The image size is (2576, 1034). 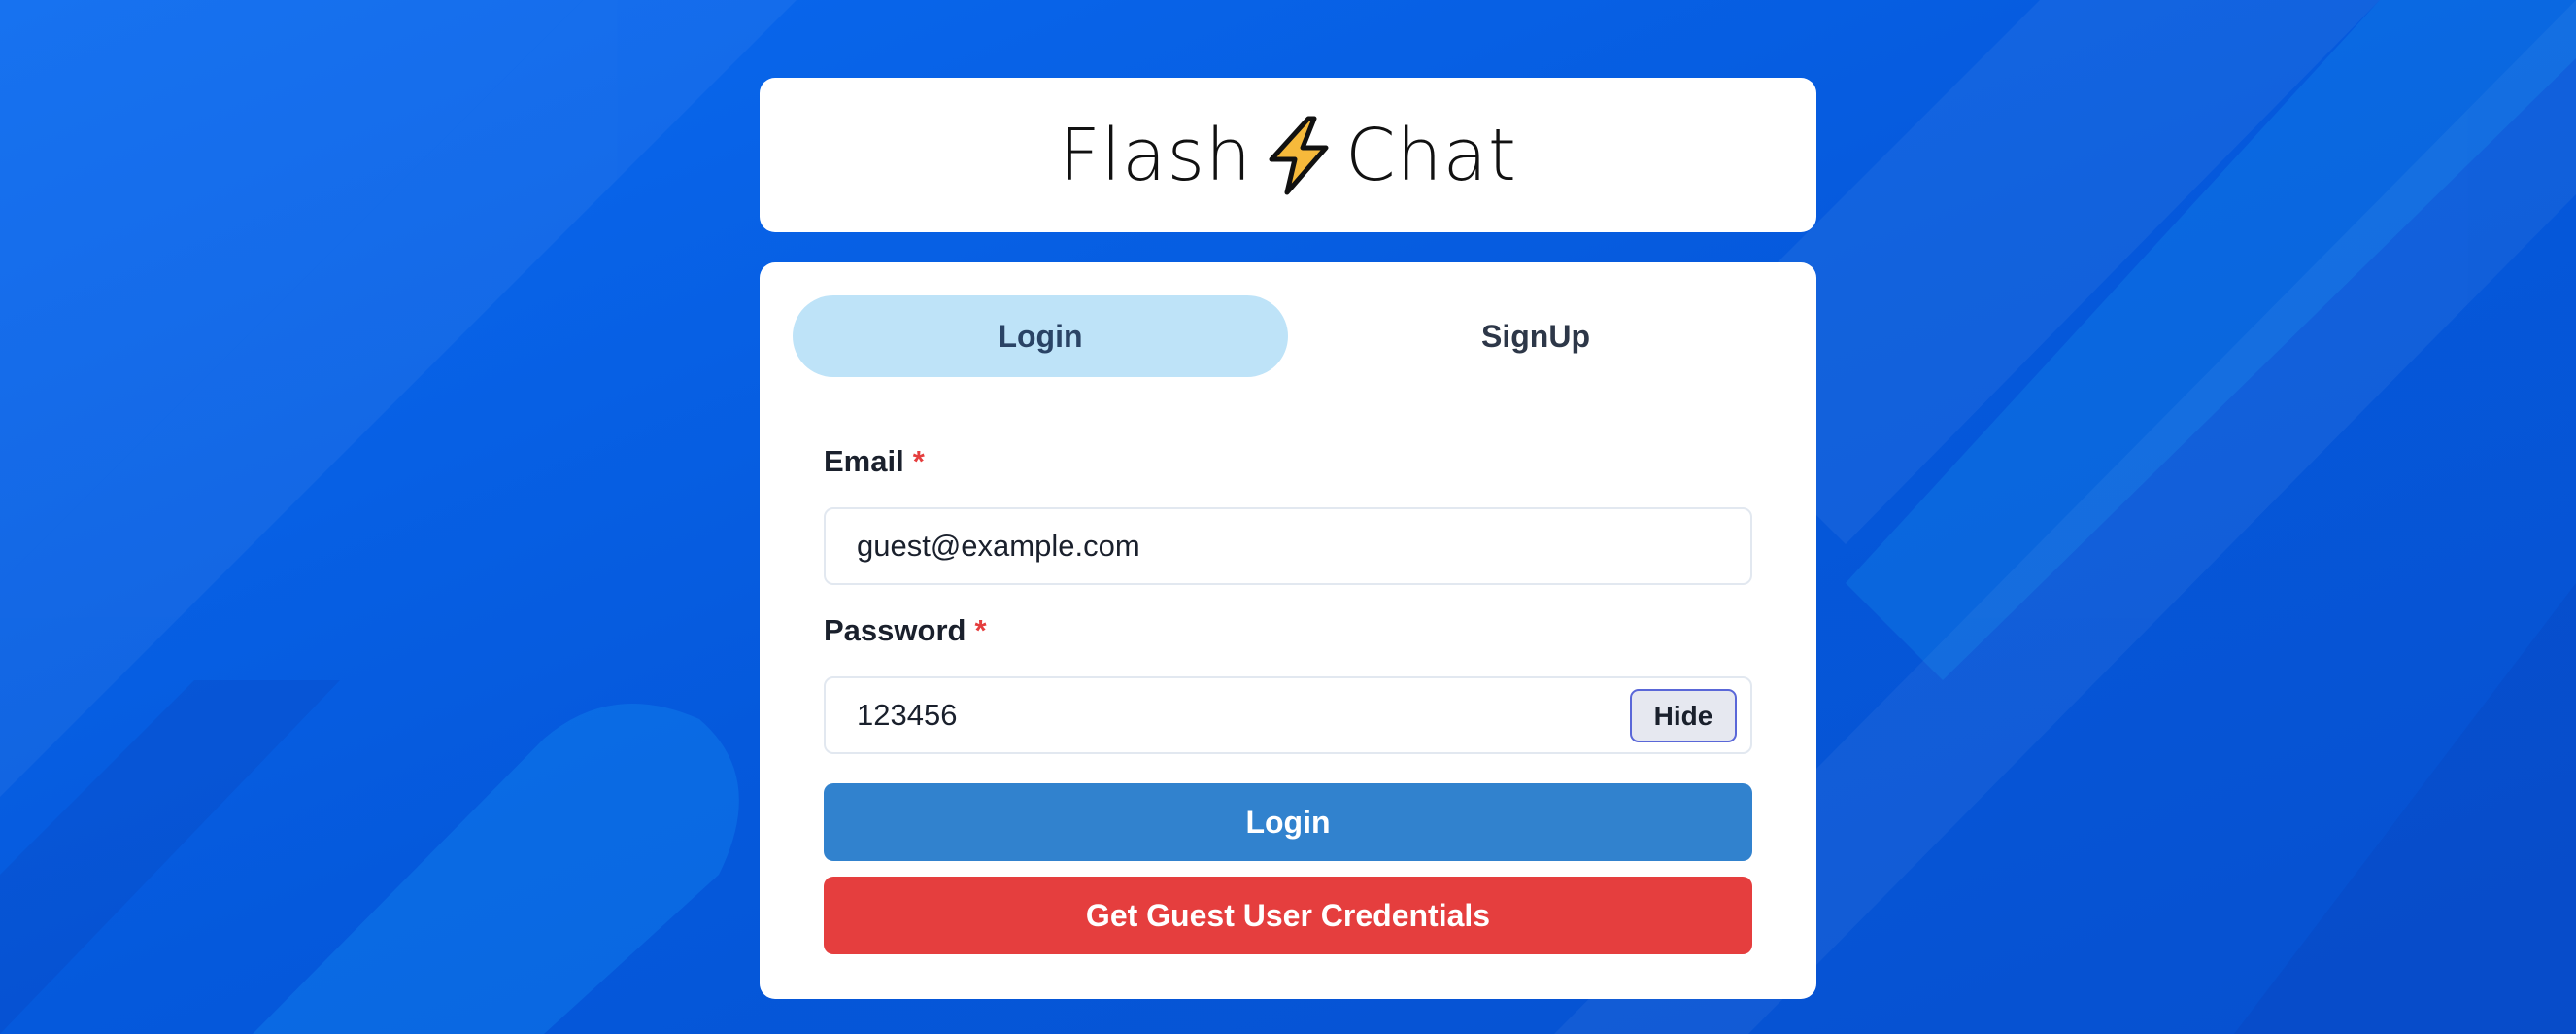 What do you see at coordinates (895, 630) in the screenshot?
I see `password-label-text: Password` at bounding box center [895, 630].